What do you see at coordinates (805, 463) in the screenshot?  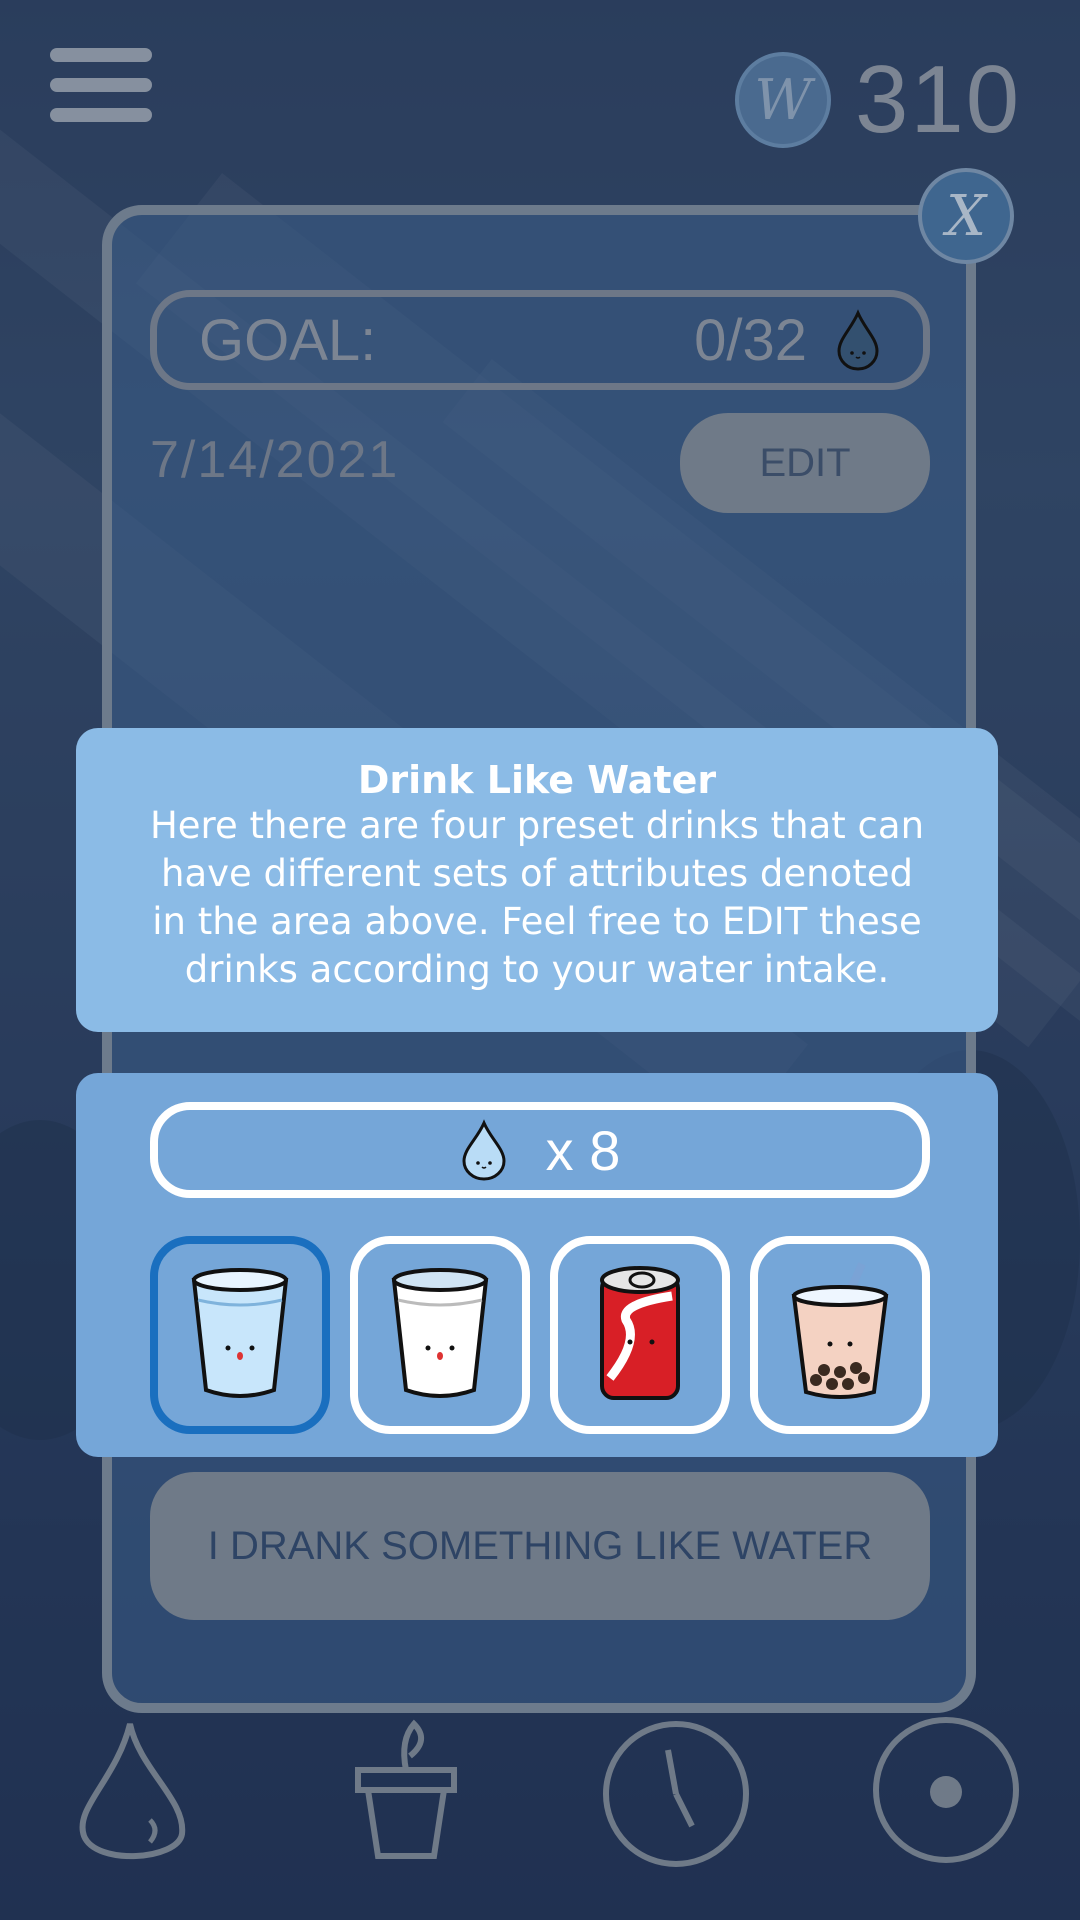 I see `edit-button: EDIT` at bounding box center [805, 463].